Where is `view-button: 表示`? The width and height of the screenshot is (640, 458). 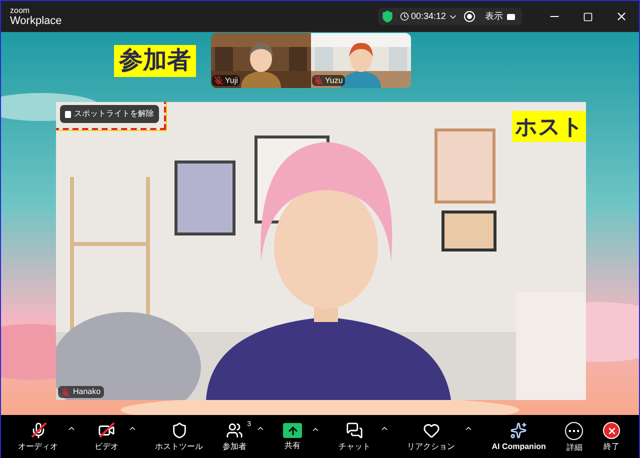 view-button: 表示 is located at coordinates (500, 17).